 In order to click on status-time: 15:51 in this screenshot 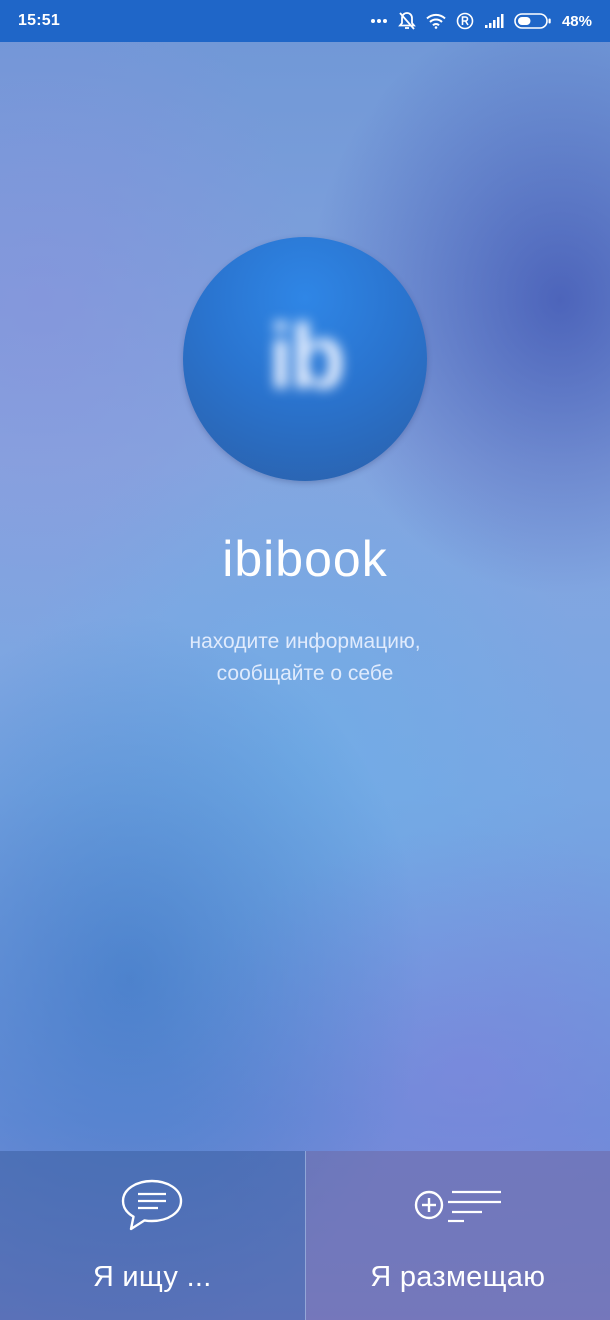, I will do `click(39, 20)`.